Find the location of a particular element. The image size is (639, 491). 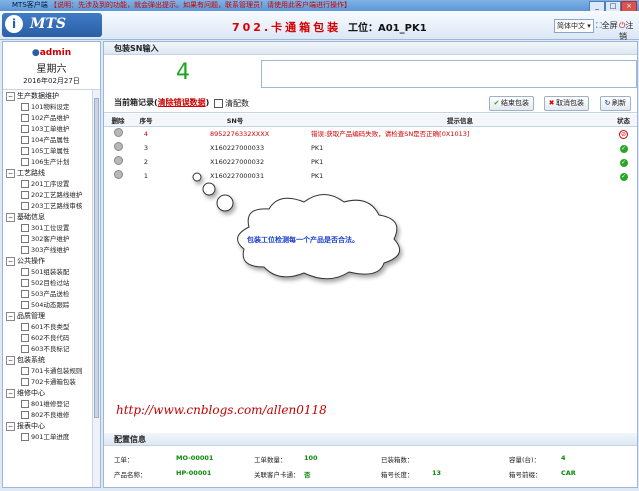

nav-item-label: 202工艺路线维护 is located at coordinates (57, 195).